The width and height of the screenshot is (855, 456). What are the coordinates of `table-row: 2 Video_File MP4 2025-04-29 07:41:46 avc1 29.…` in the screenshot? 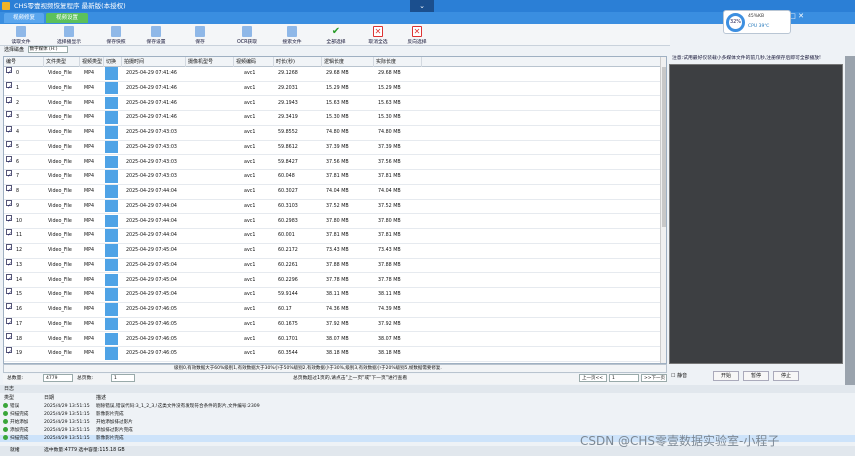 It's located at (332, 104).